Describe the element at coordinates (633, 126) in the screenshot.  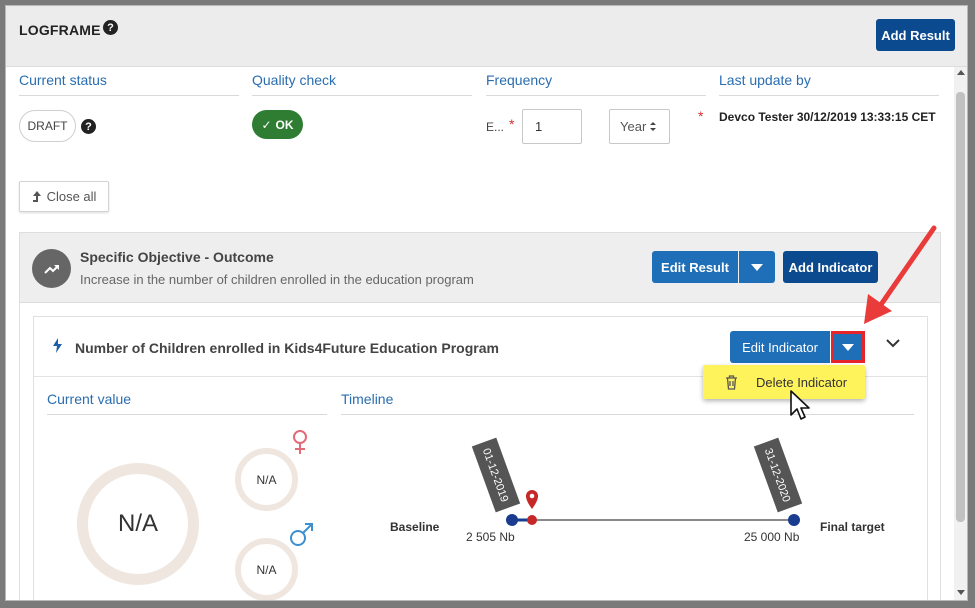
I see `frequency-unit-value: Year` at that location.